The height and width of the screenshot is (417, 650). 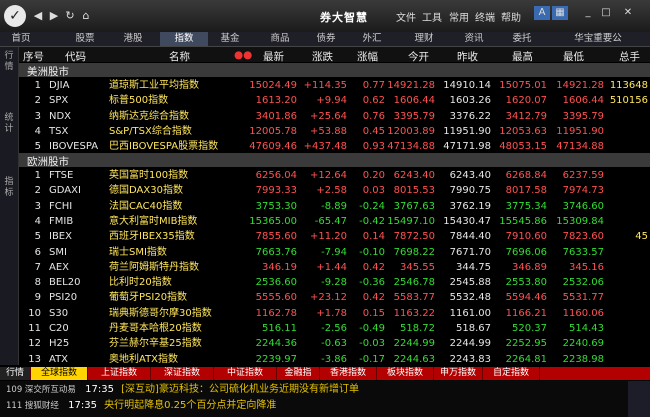 What do you see at coordinates (511, 16) in the screenshot?
I see `menu-help: 帮助` at bounding box center [511, 16].